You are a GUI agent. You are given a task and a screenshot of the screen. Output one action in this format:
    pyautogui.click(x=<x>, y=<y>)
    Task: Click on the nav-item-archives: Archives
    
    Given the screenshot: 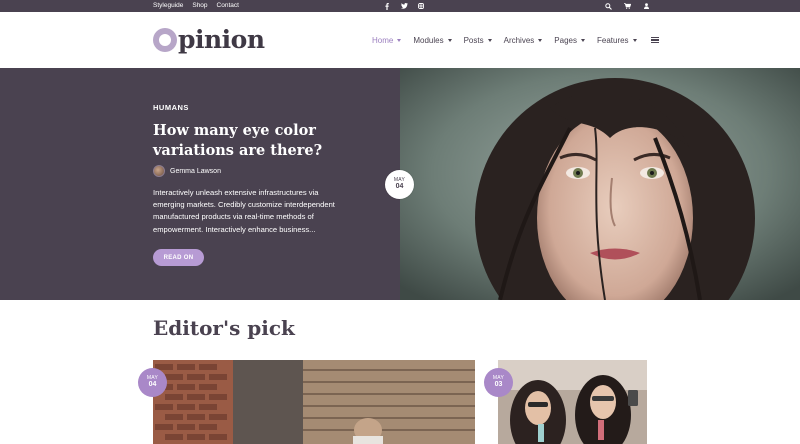 What is the action you would take?
    pyautogui.click(x=523, y=40)
    